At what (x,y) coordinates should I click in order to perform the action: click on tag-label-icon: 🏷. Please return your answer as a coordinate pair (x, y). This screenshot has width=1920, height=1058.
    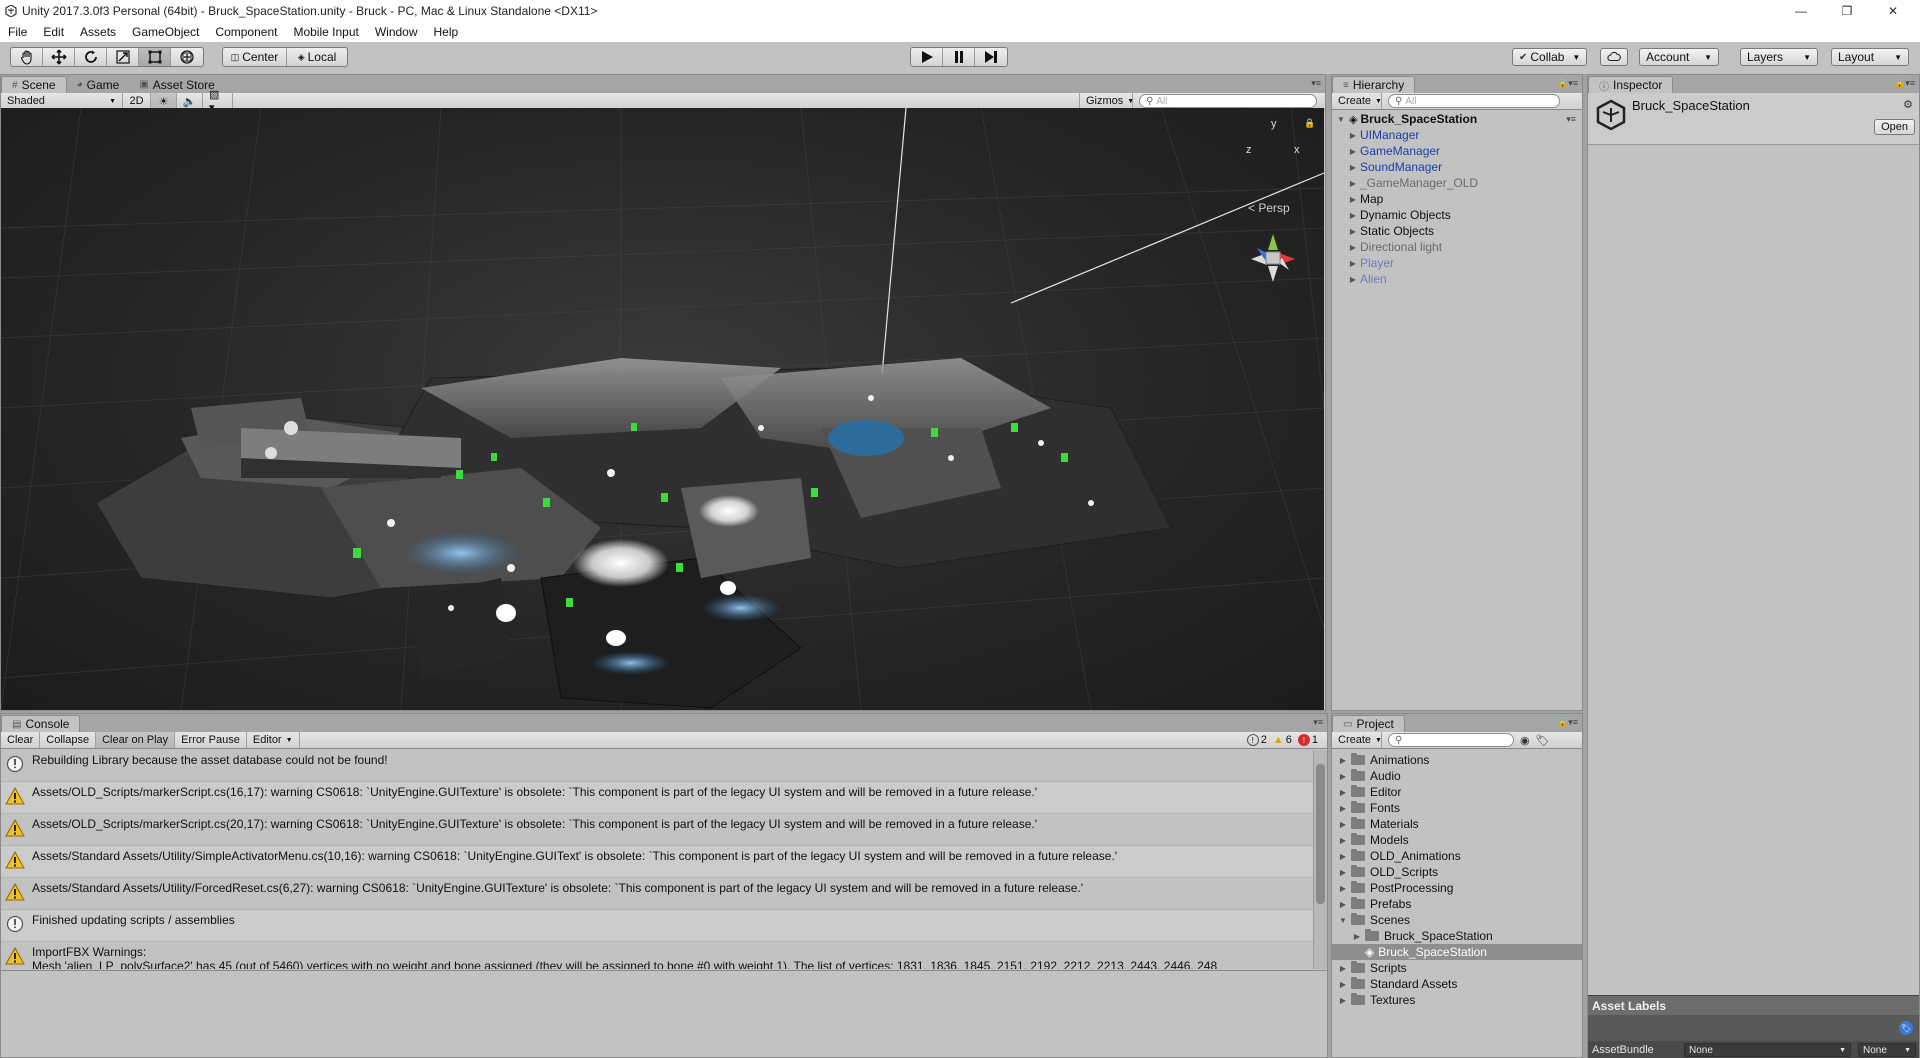
    Looking at the image, I should click on (1906, 1028).